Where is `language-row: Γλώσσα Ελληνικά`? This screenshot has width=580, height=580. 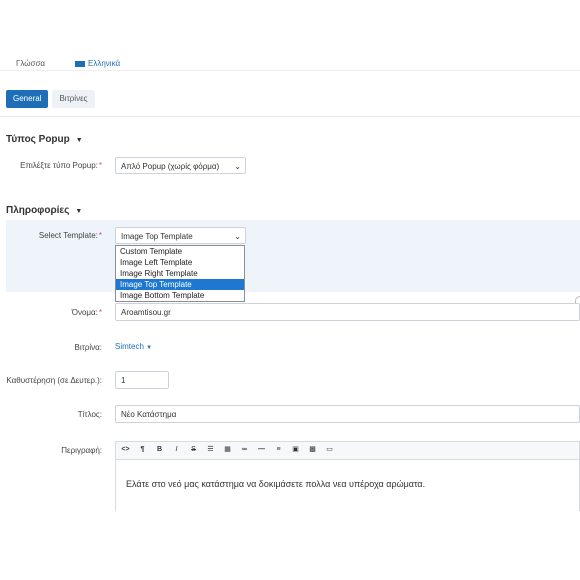
language-row: Γλώσσα Ελληνικά is located at coordinates (290, 64).